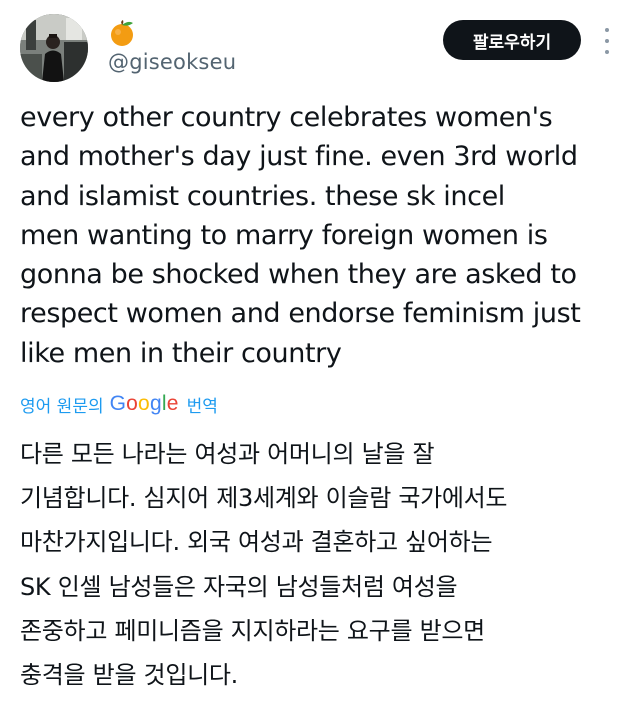 This screenshot has width=640, height=706. Describe the element at coordinates (172, 62) in the screenshot. I see `user-handle: @giseokseu` at that location.